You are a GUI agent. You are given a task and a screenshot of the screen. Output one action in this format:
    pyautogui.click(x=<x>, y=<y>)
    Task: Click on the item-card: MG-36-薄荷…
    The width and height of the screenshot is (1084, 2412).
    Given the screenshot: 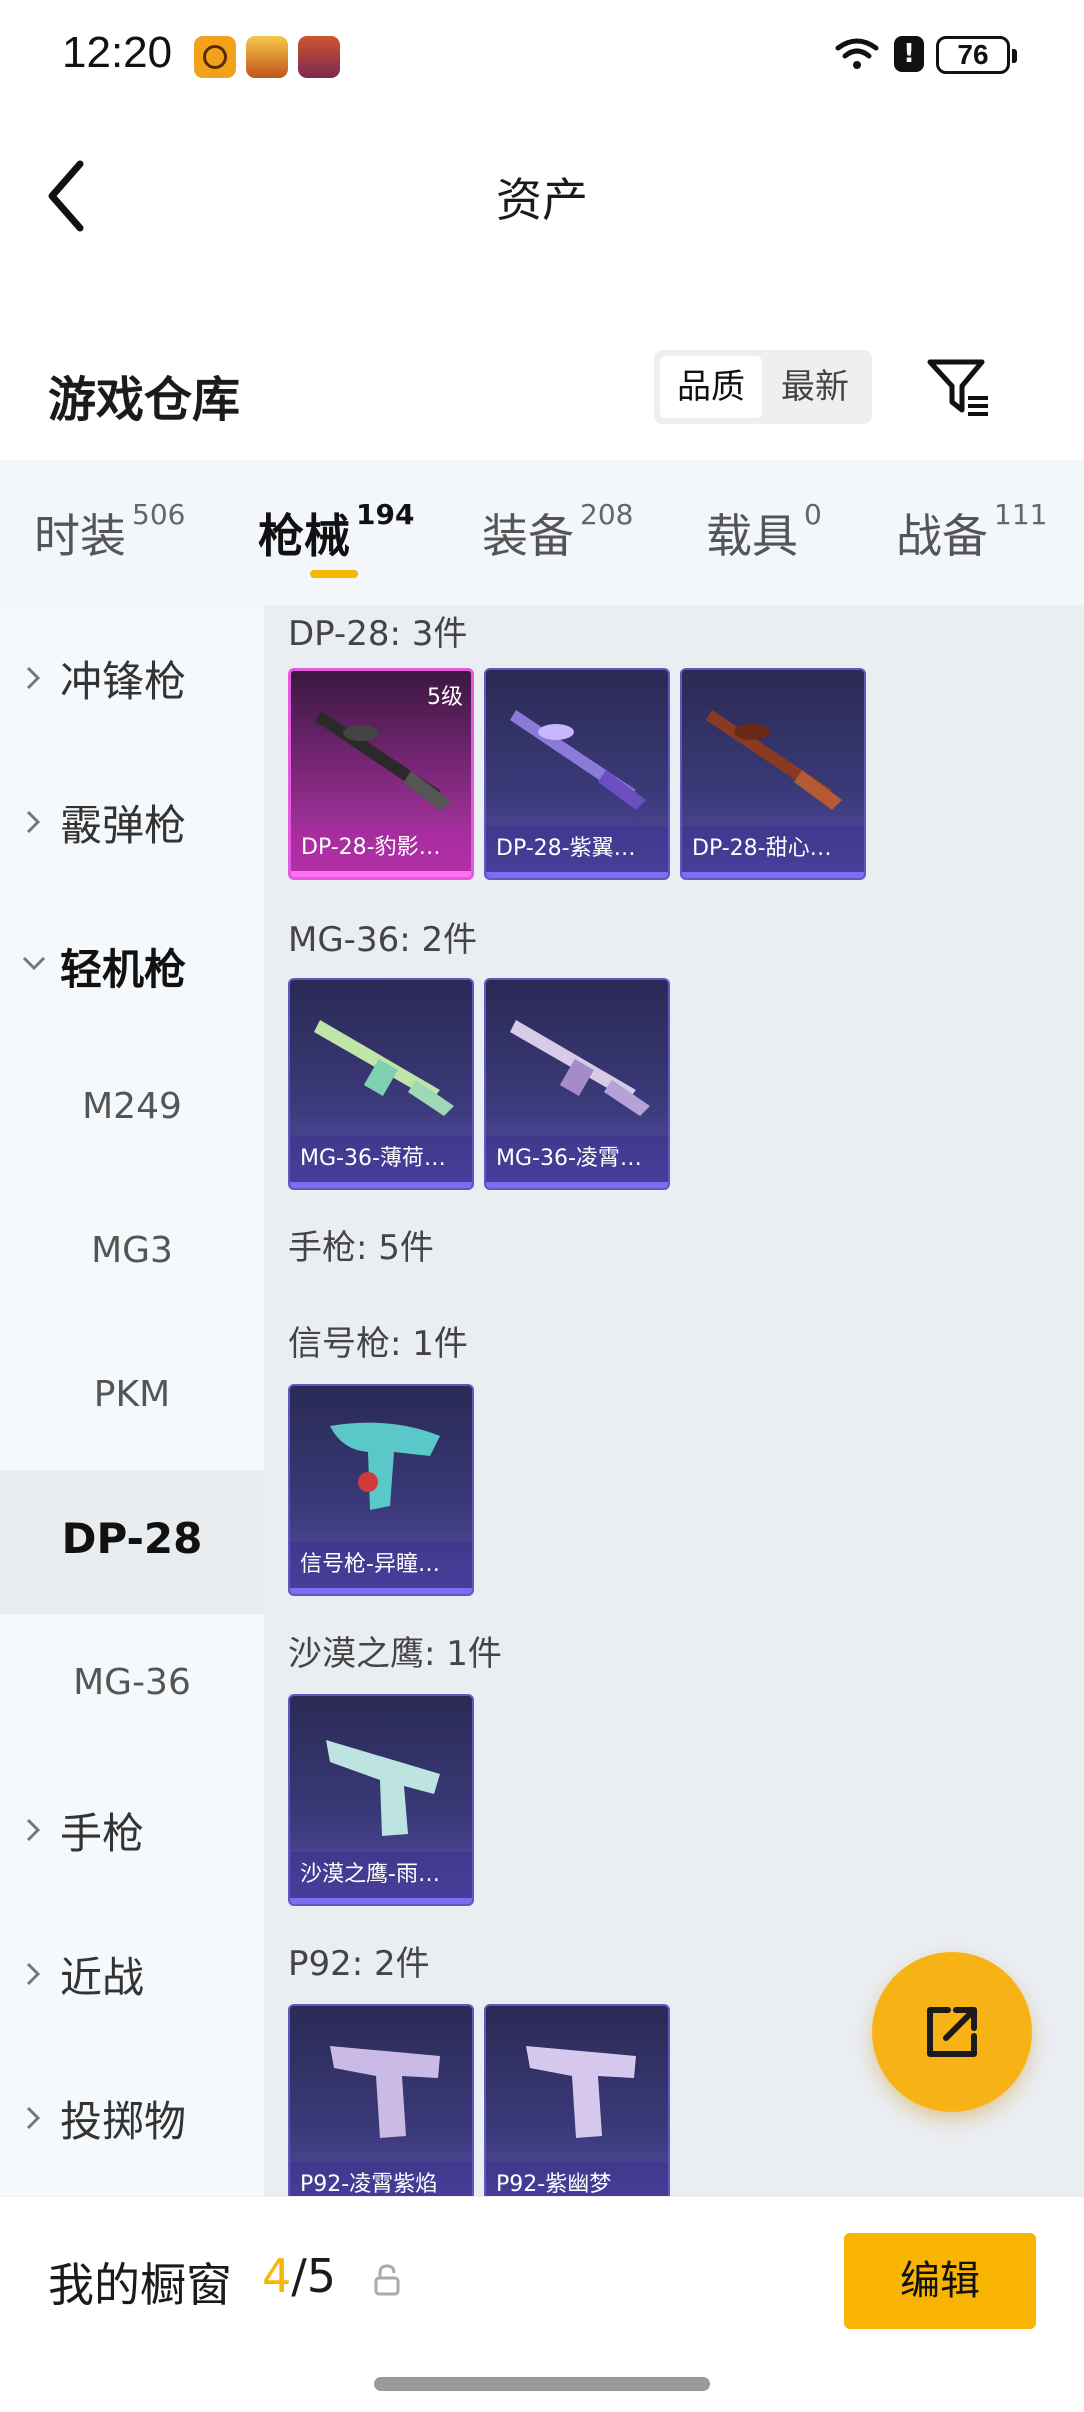 What is the action you would take?
    pyautogui.click(x=381, y=1084)
    